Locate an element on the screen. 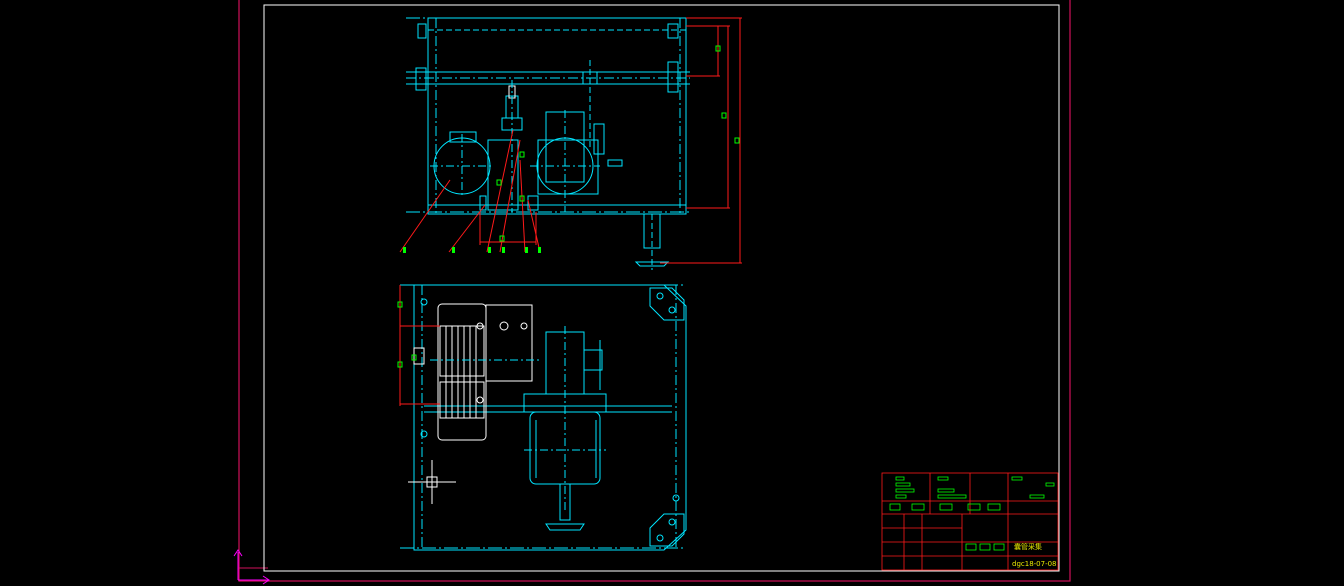 This screenshot has height=586, width=1344. title-block is located at coordinates (970, 521).